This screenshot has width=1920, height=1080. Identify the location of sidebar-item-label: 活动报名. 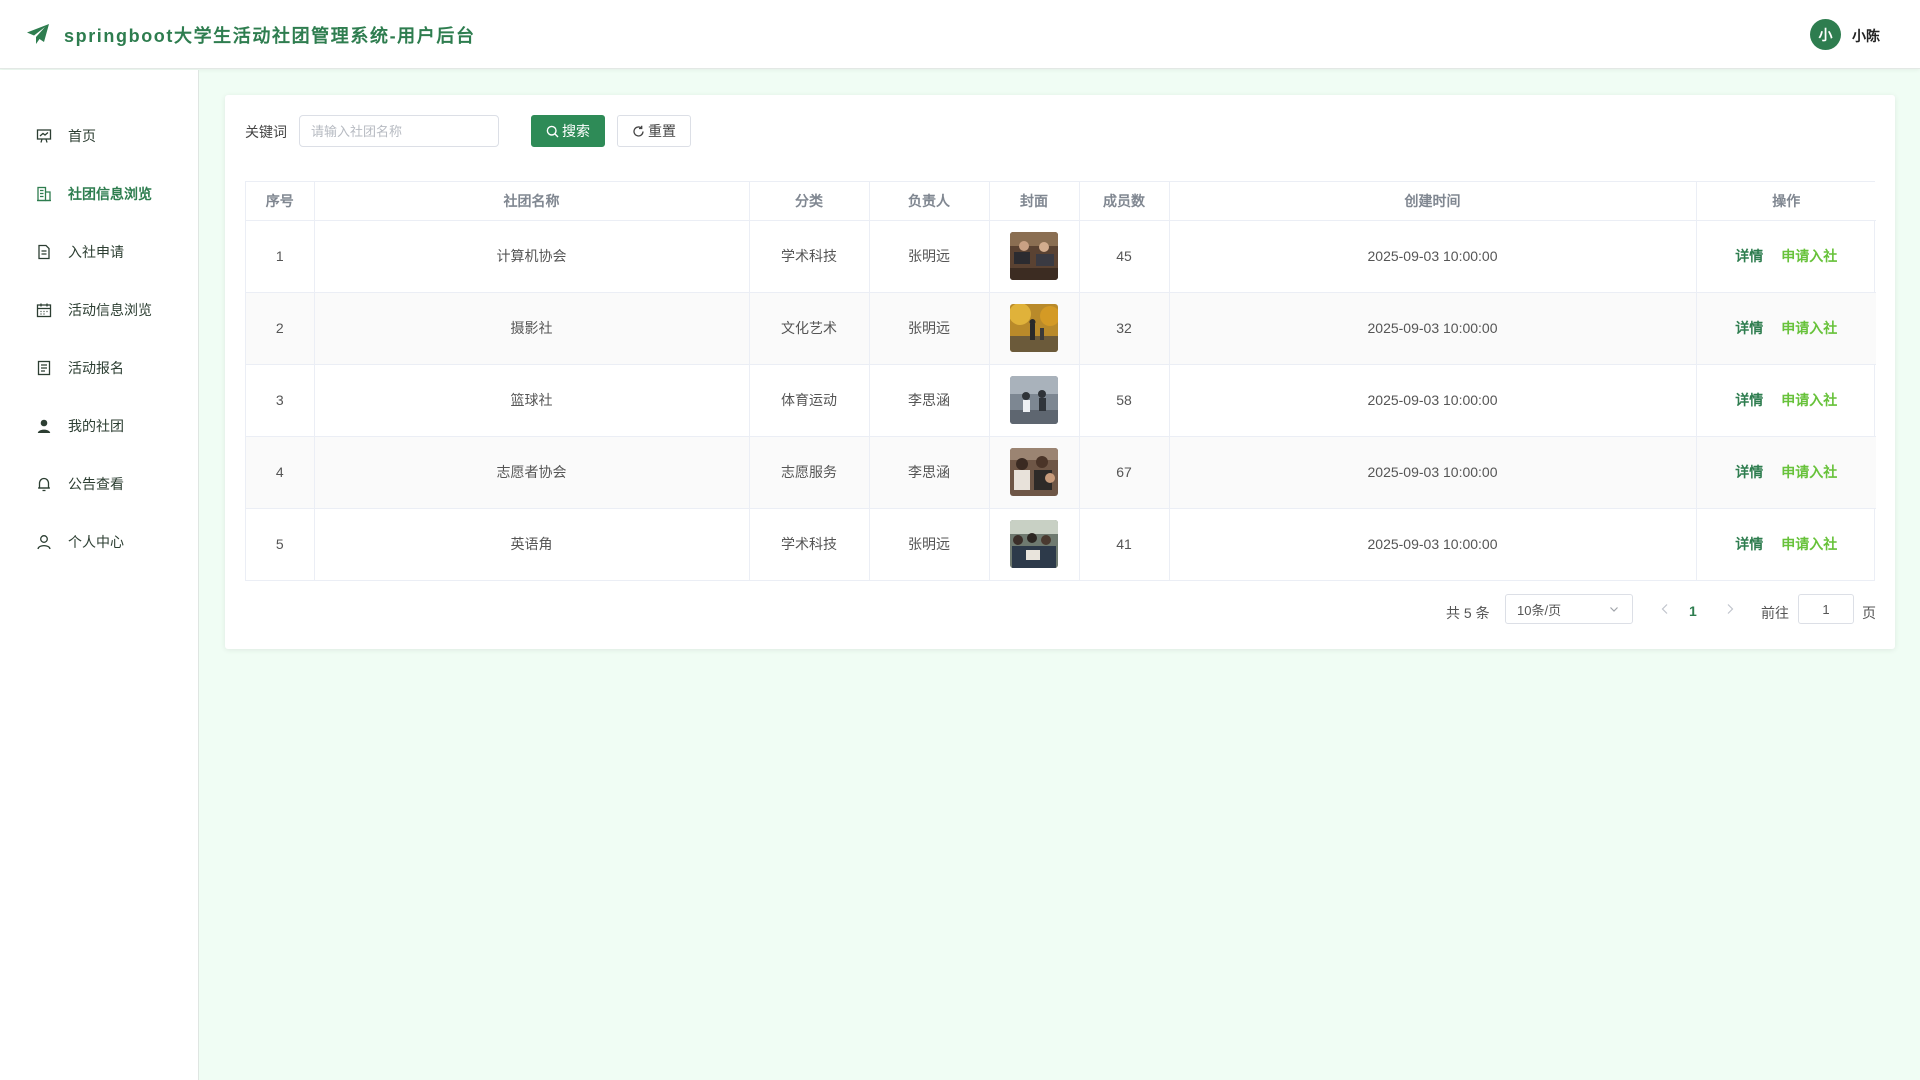
(96, 368).